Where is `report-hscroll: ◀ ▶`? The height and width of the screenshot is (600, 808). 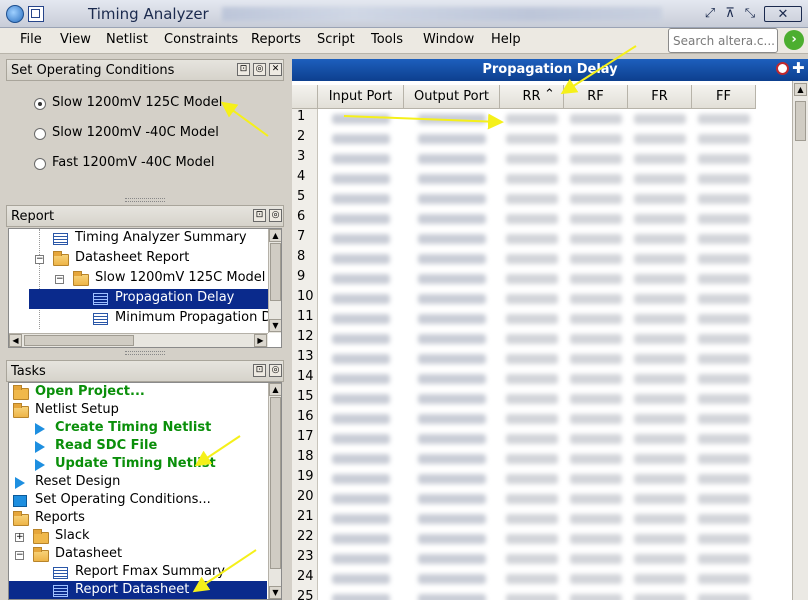
report-hscroll: ◀ ▶ is located at coordinates (138, 340).